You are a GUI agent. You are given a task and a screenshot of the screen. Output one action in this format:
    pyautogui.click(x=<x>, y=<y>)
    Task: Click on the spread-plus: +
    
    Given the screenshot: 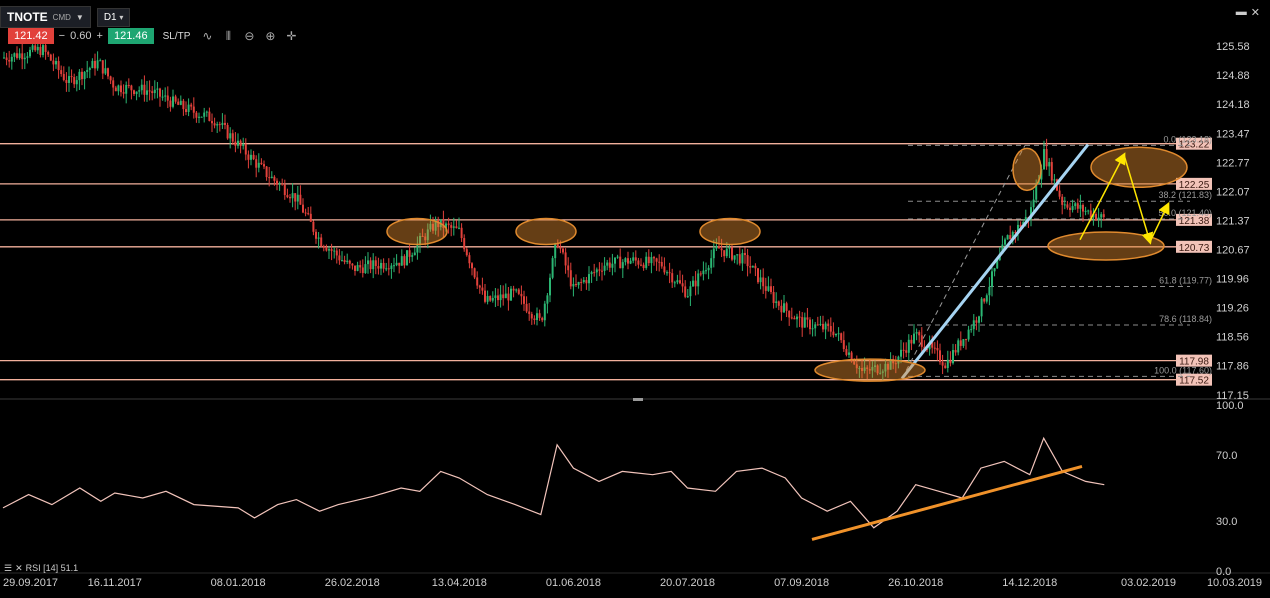 What is the action you would take?
    pyautogui.click(x=100, y=36)
    